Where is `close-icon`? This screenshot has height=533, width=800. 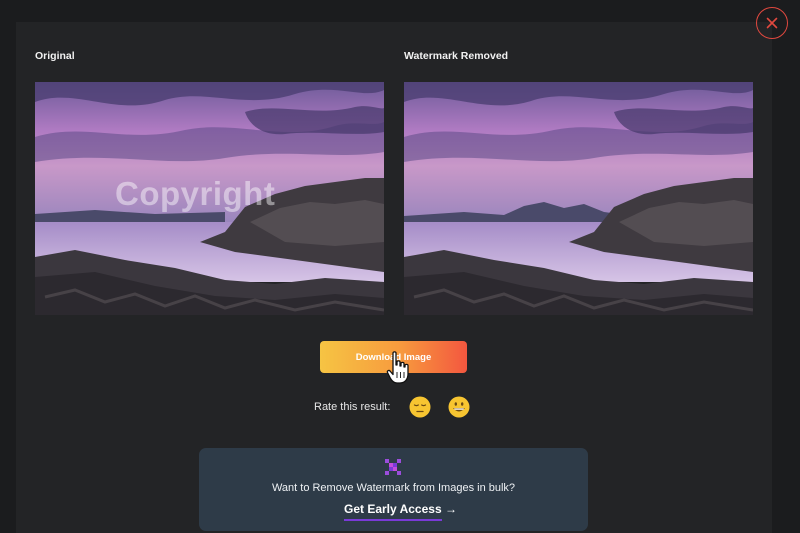 close-icon is located at coordinates (772, 23).